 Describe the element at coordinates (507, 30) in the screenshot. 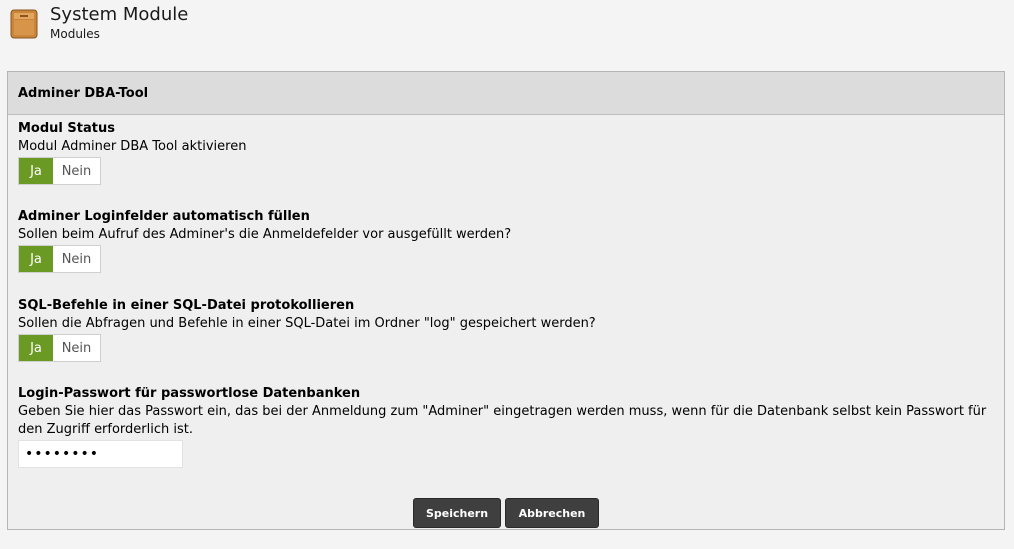

I see `page-header: System Module Modules` at that location.